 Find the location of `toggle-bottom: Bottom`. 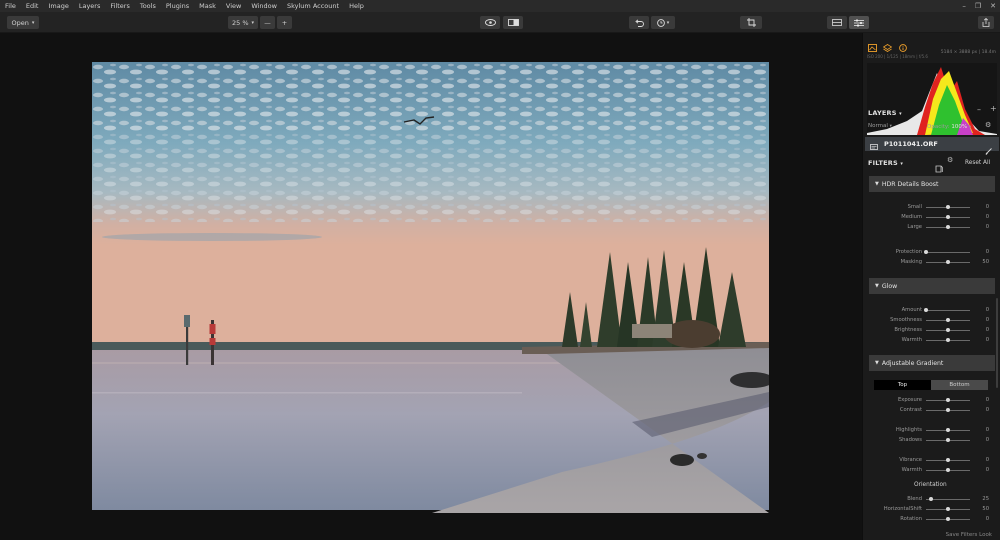

toggle-bottom: Bottom is located at coordinates (959, 385).